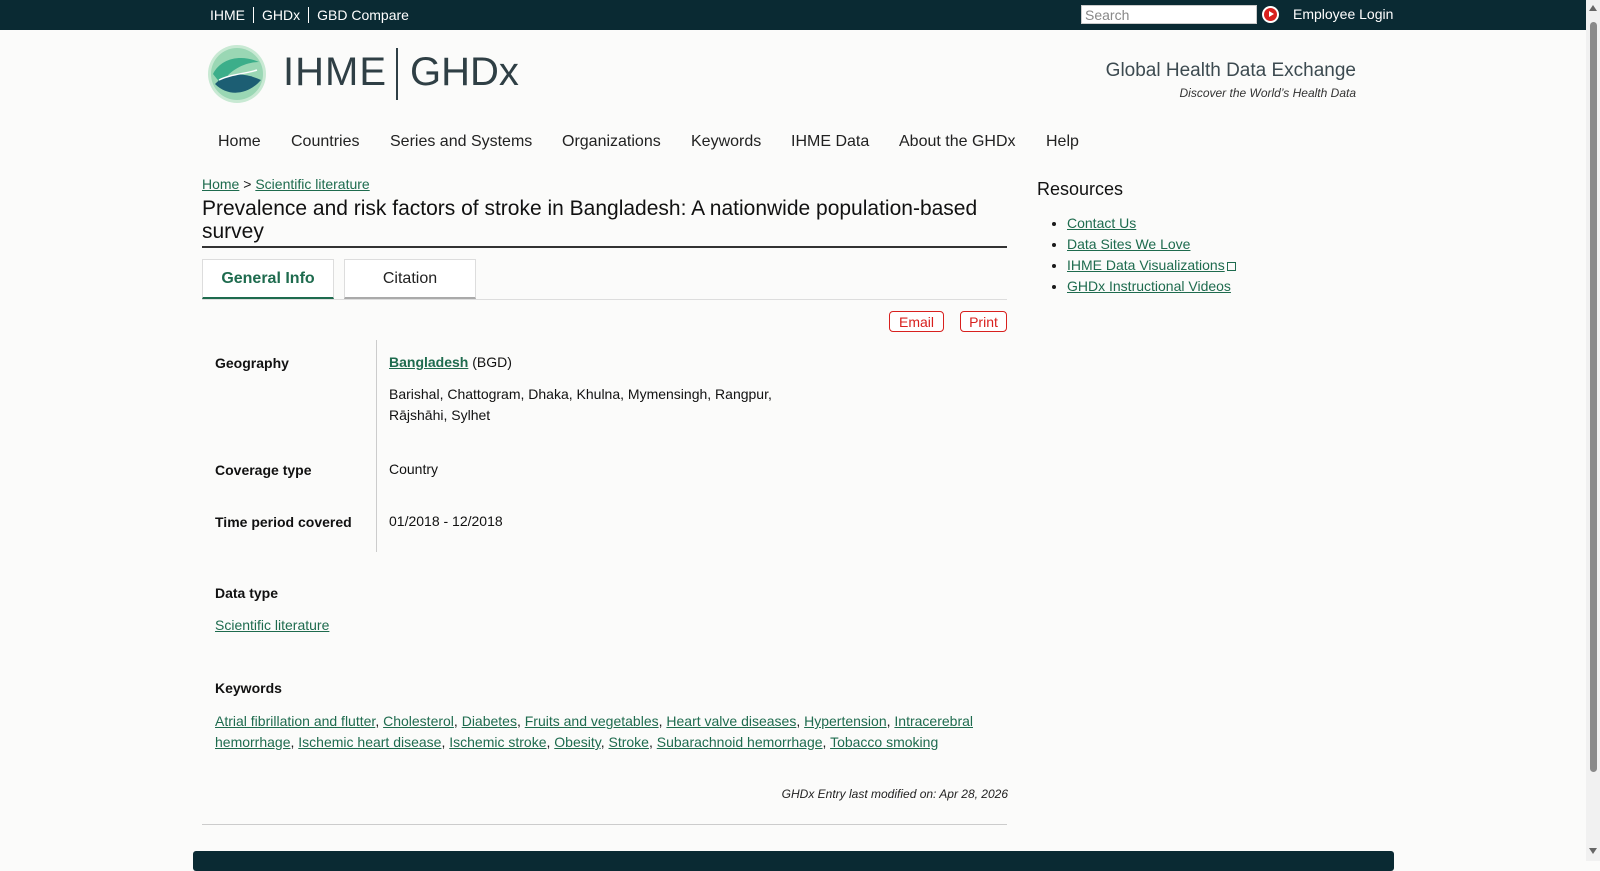  What do you see at coordinates (497, 742) in the screenshot?
I see `keyword-link: Ischemic stroke` at bounding box center [497, 742].